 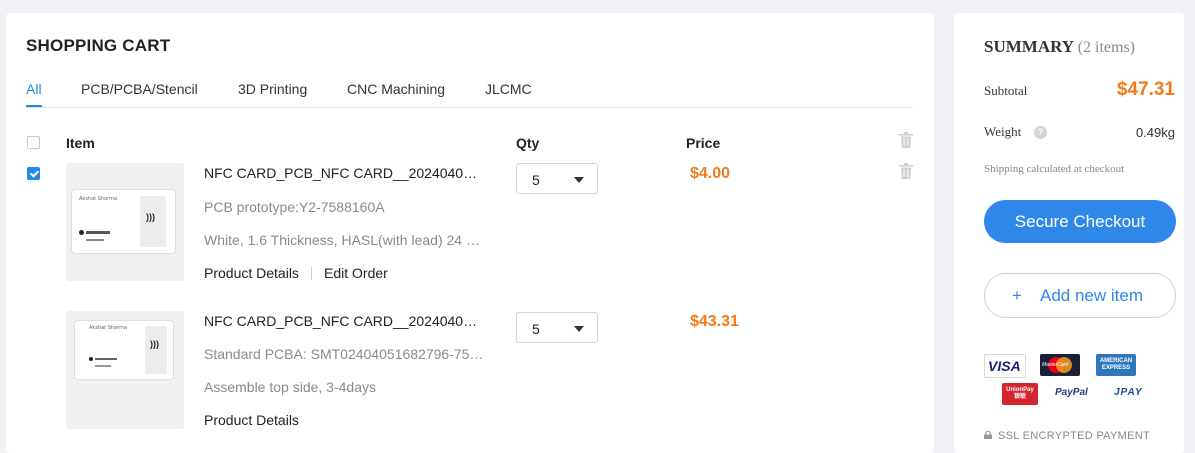 I want to click on tab-all: All, so click(x=34, y=94).